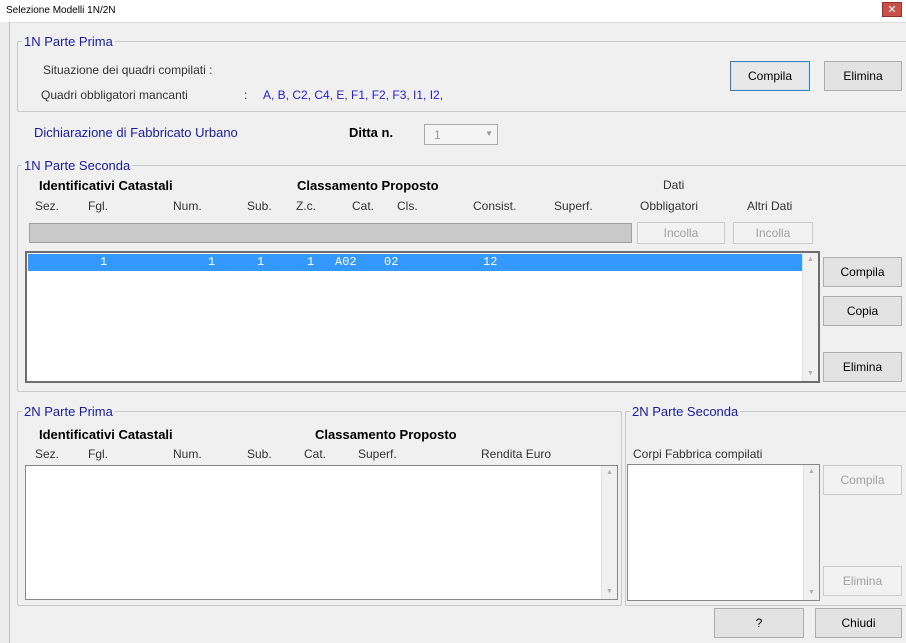 The height and width of the screenshot is (643, 906). I want to click on 2n-prima-list: ▲ ▼, so click(321, 532).